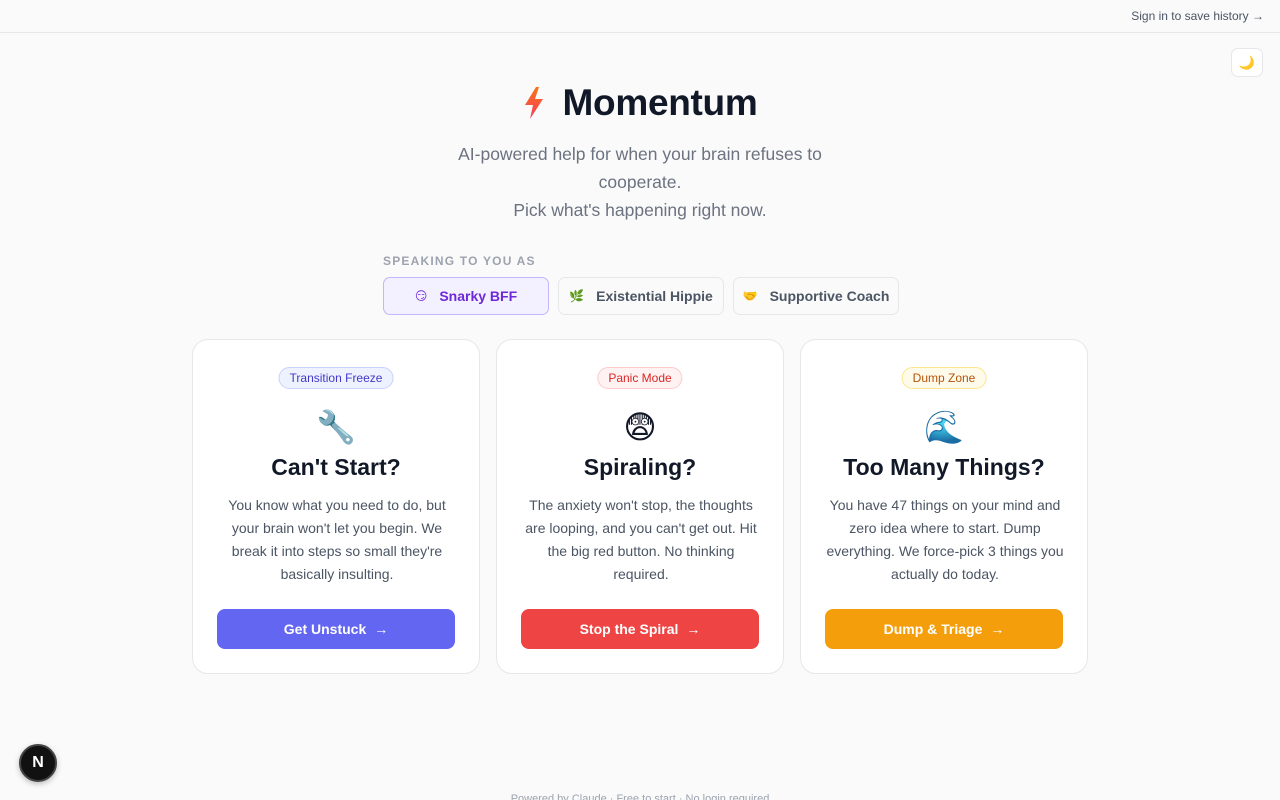  I want to click on theme-toggle-button: 🌙, so click(1247, 62).